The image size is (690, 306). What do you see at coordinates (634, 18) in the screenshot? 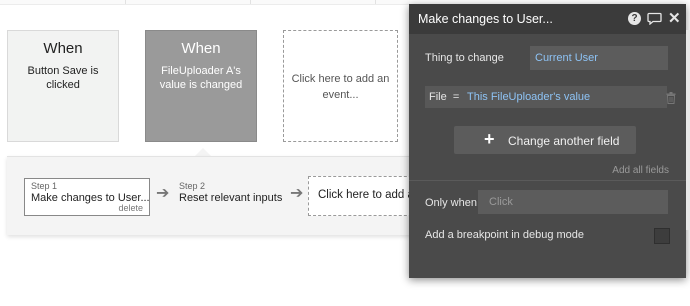
I see `help-icon: ?` at bounding box center [634, 18].